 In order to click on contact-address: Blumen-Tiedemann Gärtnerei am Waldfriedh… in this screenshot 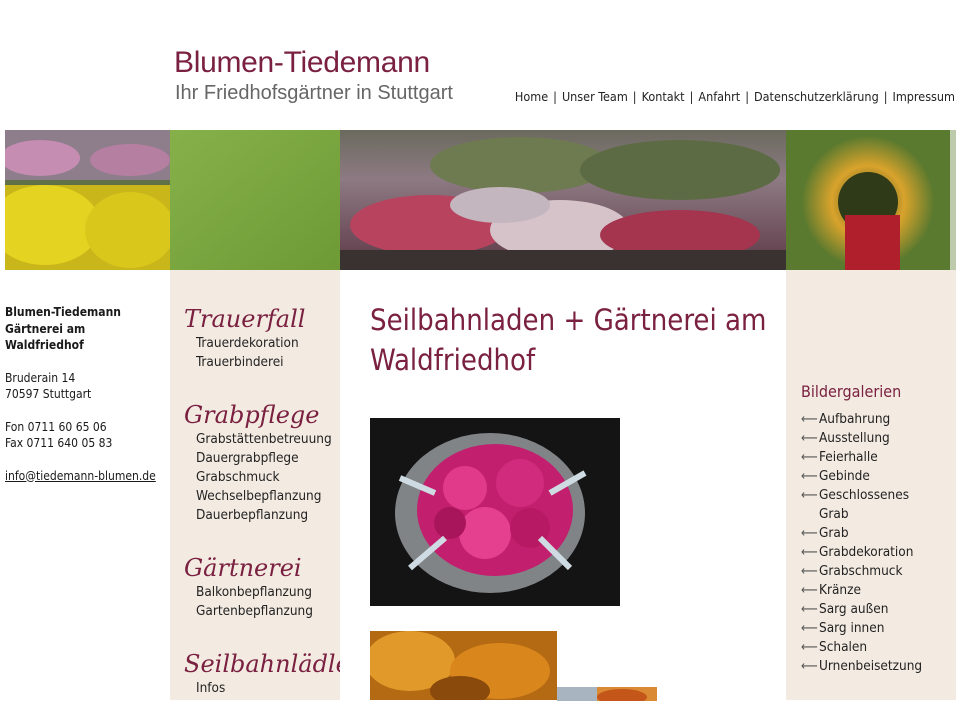, I will do `click(80, 394)`.